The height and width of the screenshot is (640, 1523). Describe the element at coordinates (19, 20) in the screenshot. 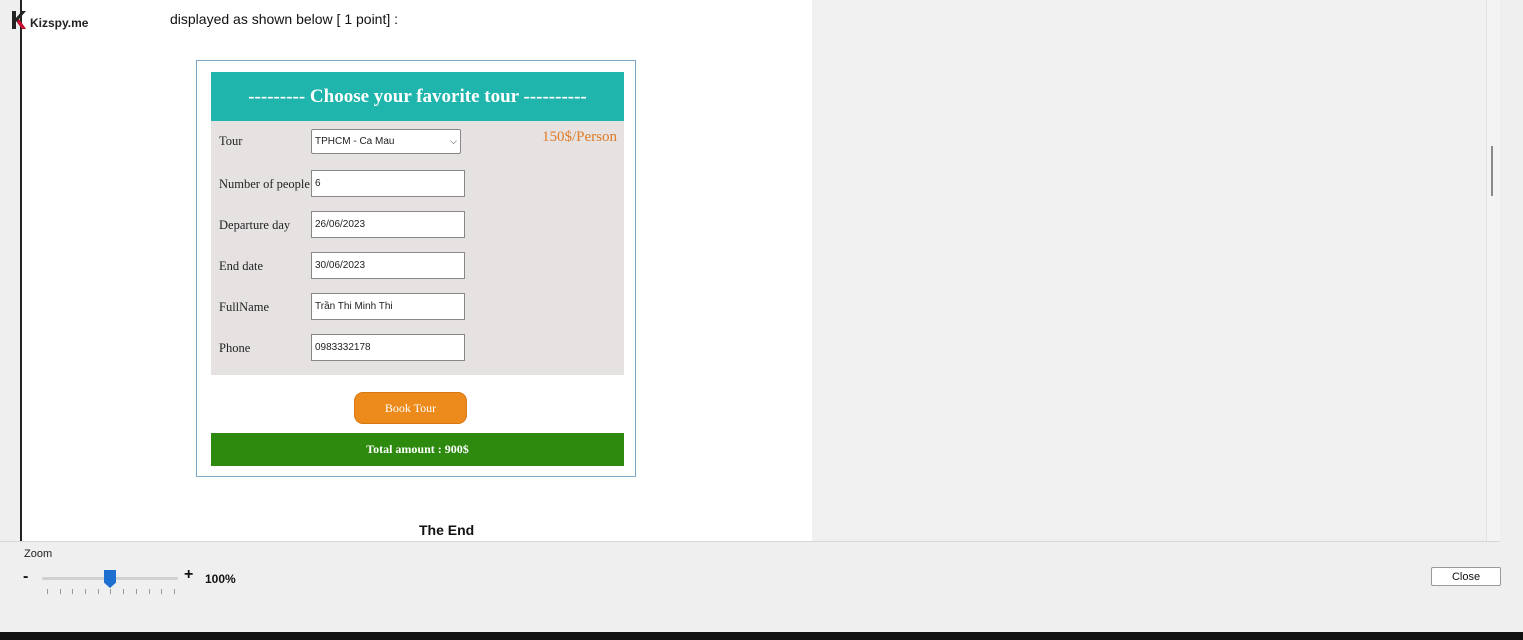

I see `k-logo-icon` at that location.